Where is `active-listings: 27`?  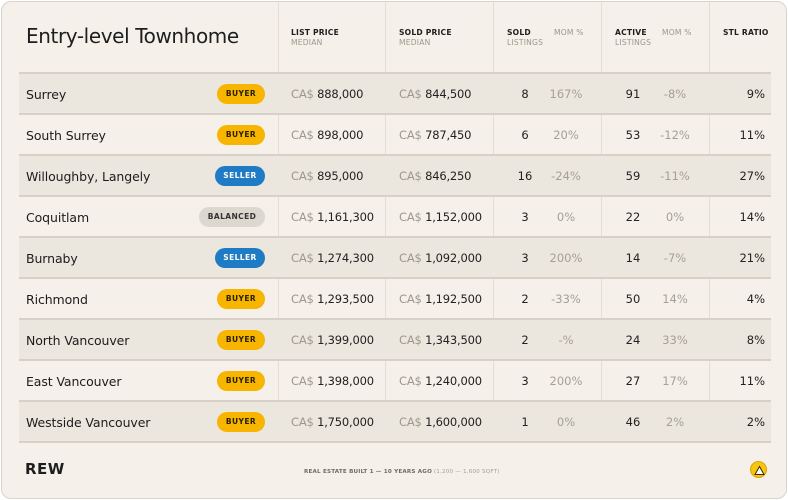
active-listings: 27 is located at coordinates (633, 381).